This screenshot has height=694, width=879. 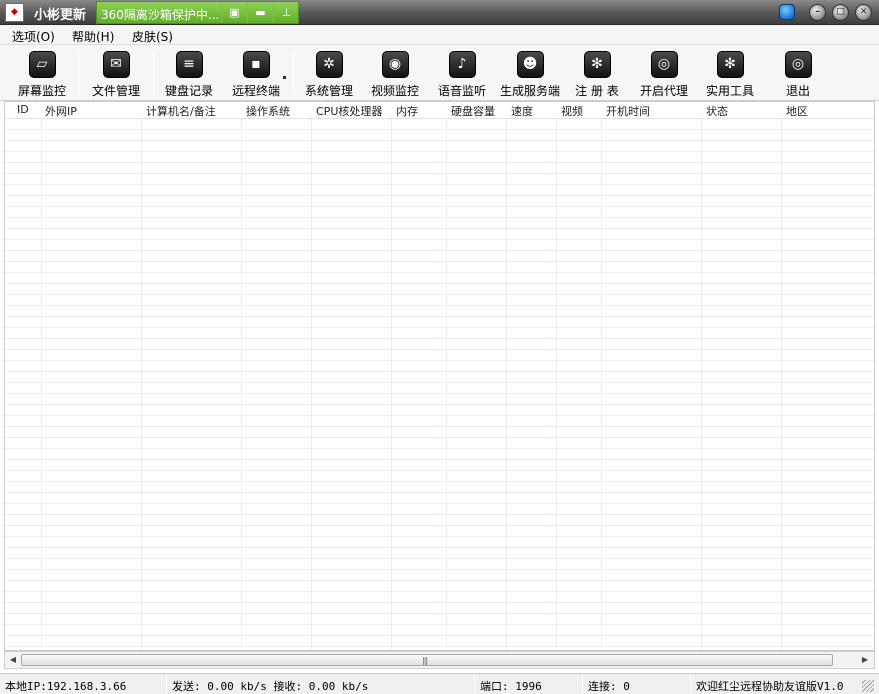 I want to click on proxy-icon: ◎, so click(x=664, y=64).